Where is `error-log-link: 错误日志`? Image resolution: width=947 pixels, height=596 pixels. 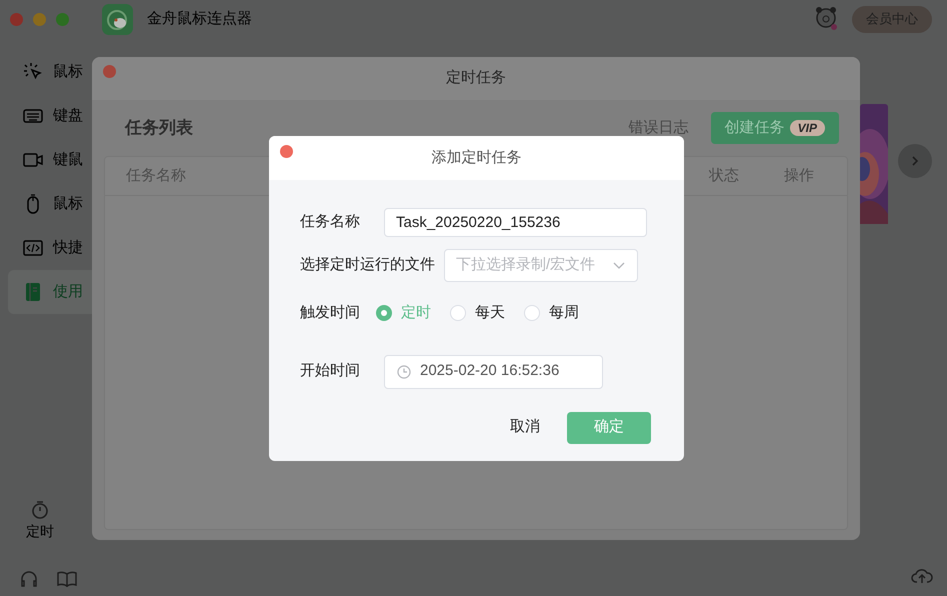 error-log-link: 错误日志 is located at coordinates (658, 128).